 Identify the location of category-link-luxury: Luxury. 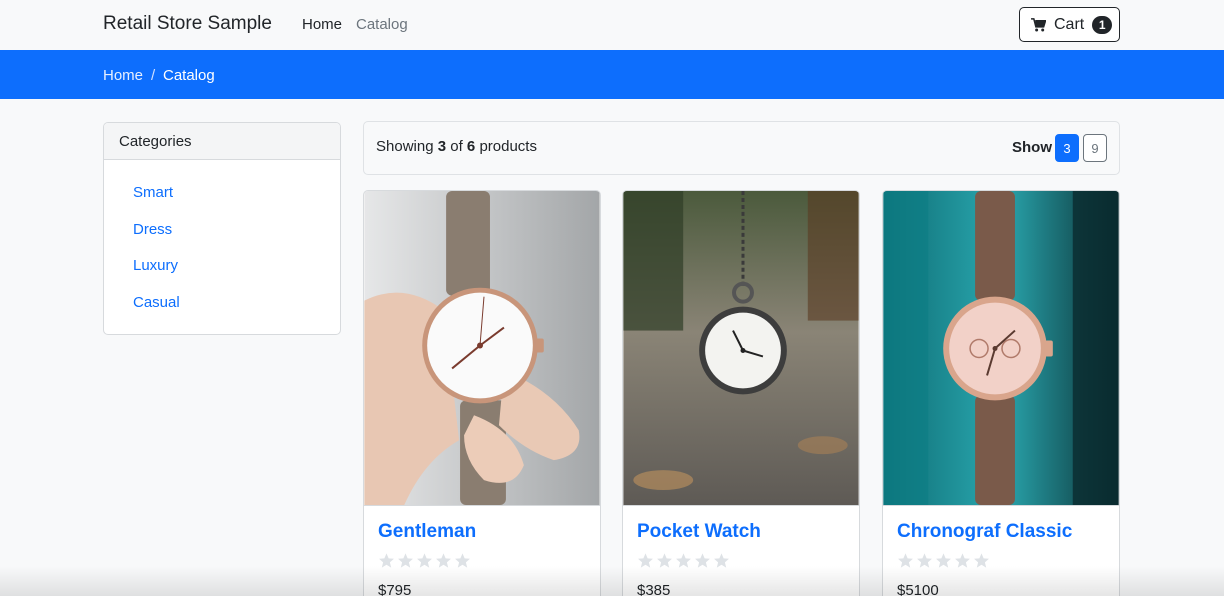
(222, 275).